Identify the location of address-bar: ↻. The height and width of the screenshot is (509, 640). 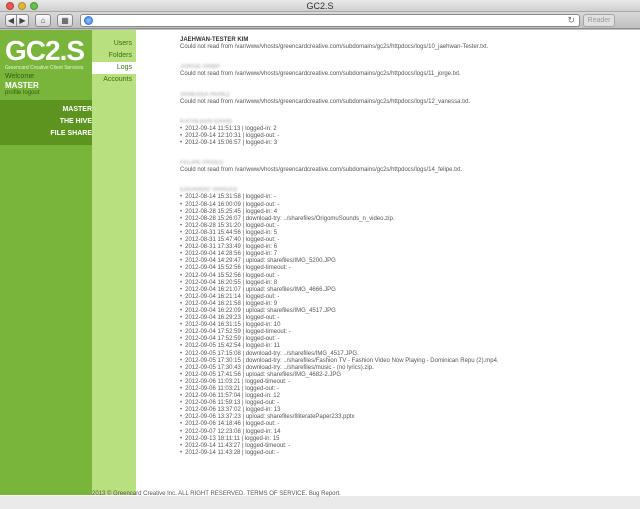
(330, 20).